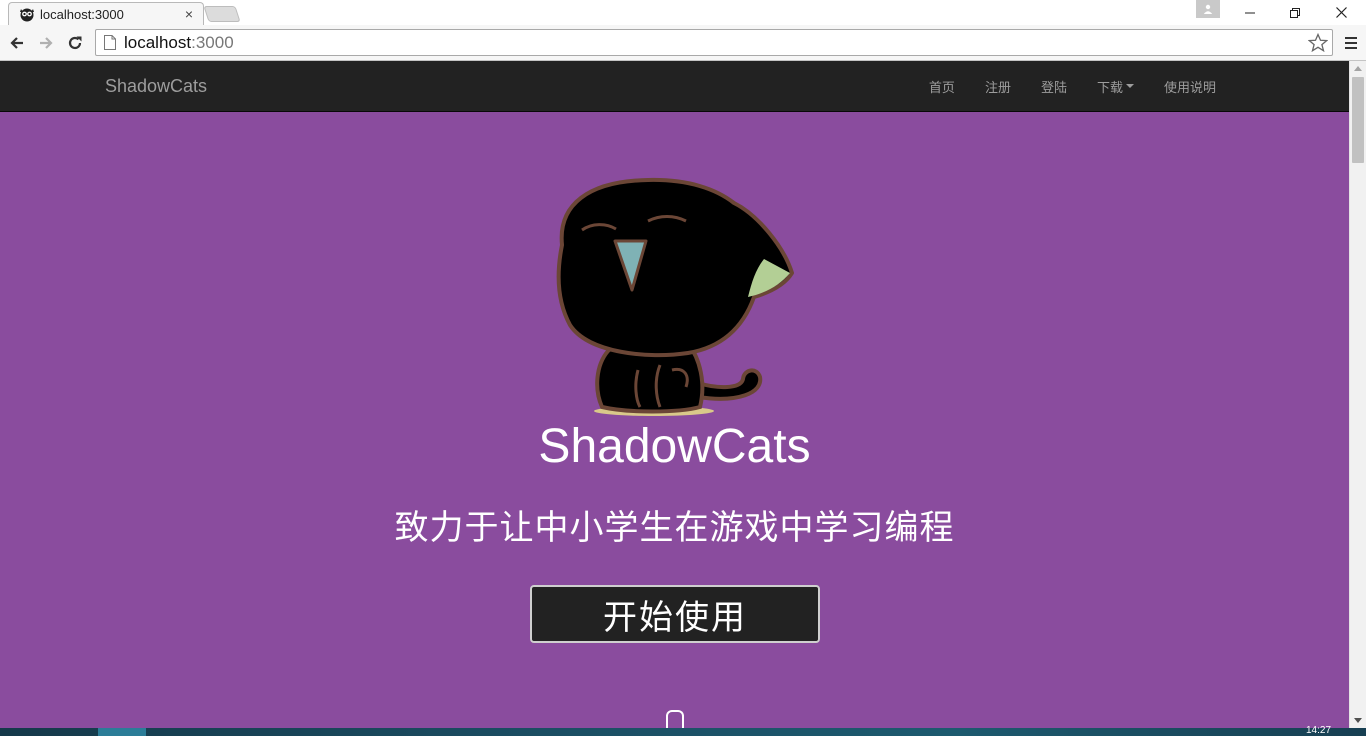 The height and width of the screenshot is (736, 1366). What do you see at coordinates (1318, 43) in the screenshot?
I see `bookmark-star-icon` at bounding box center [1318, 43].